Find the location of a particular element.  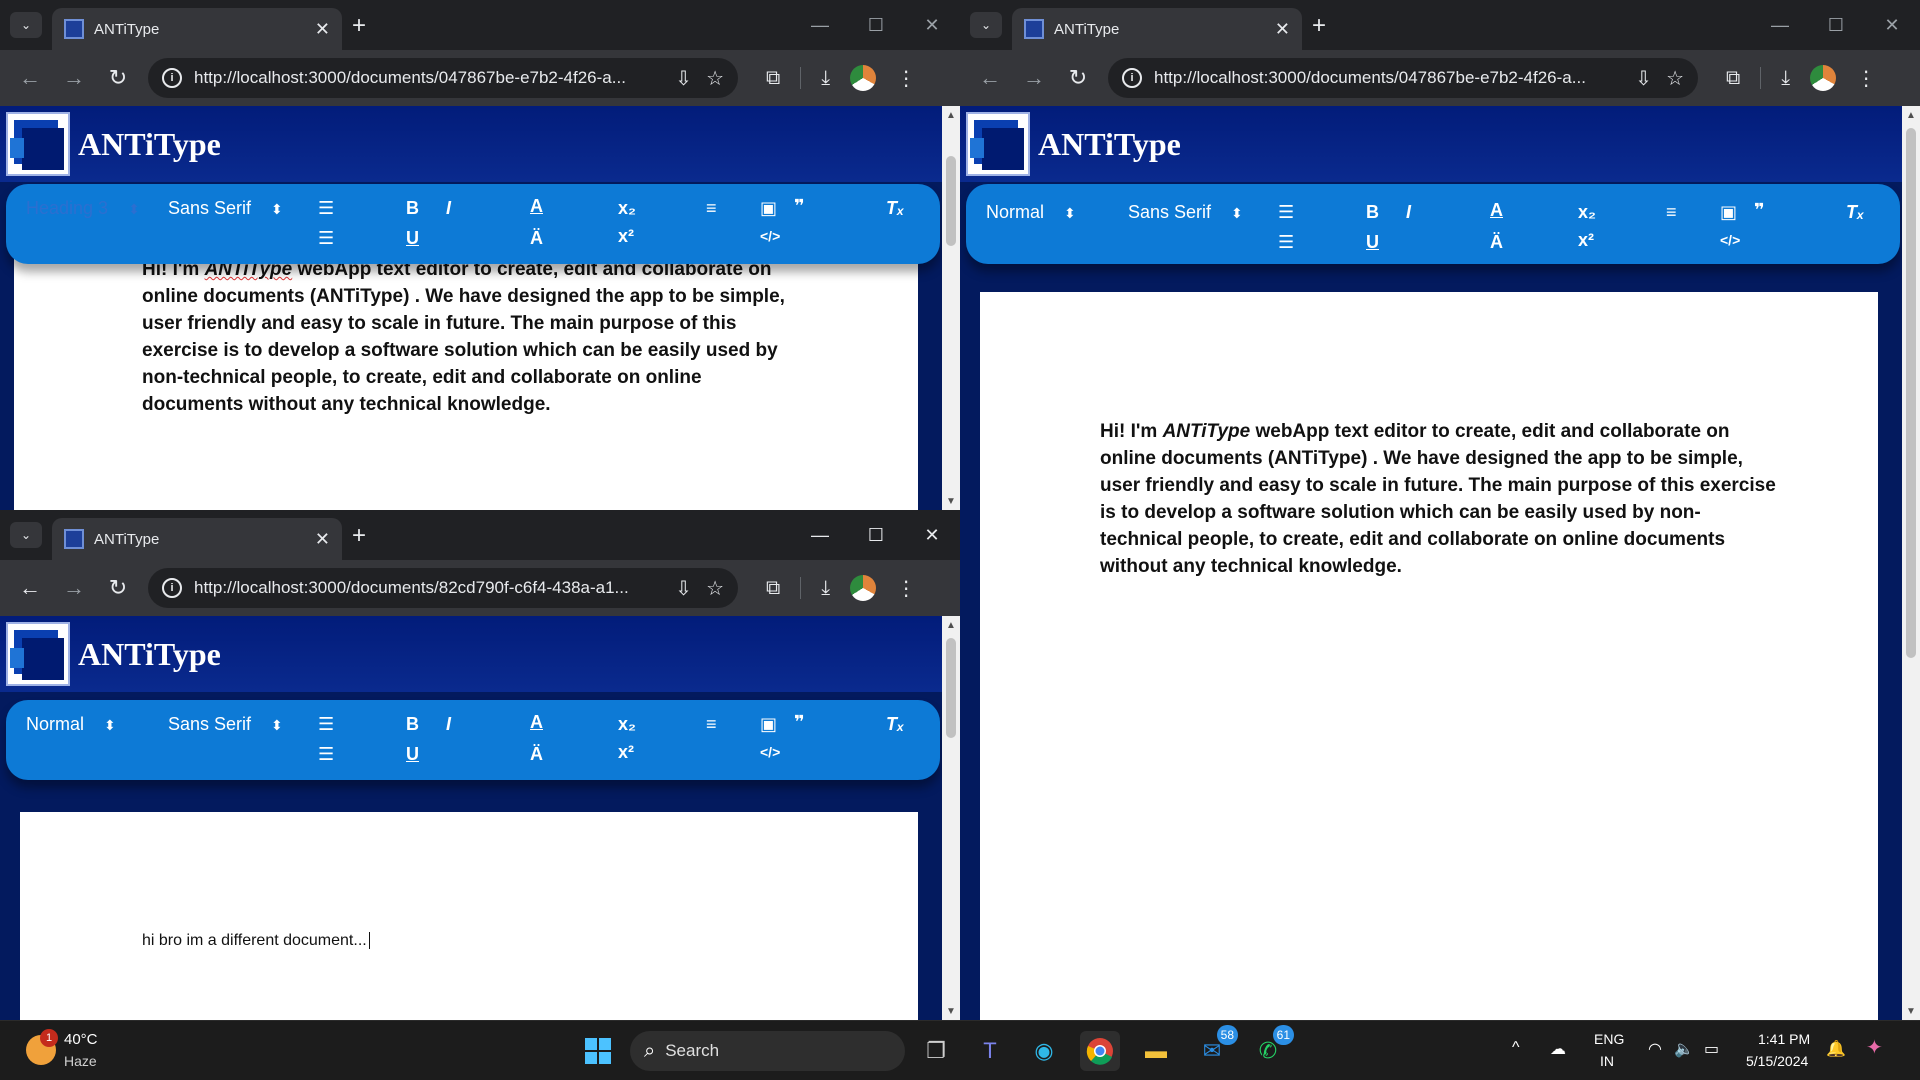

copilot-icon: ✦ is located at coordinates (1874, 1047).